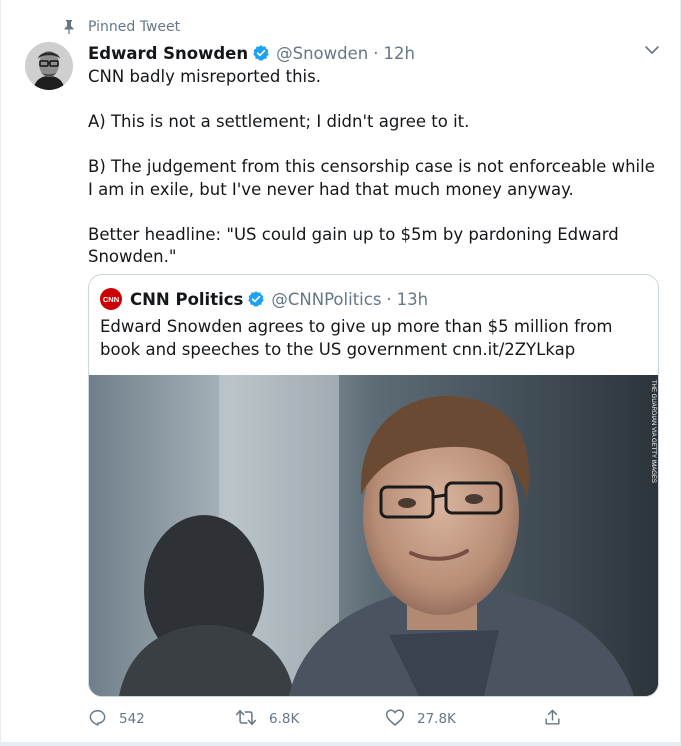 This screenshot has height=746, width=681. I want to click on quoted-tweet-header: CNN CNN Politics @CNNPolitics · 13h, so click(264, 299).